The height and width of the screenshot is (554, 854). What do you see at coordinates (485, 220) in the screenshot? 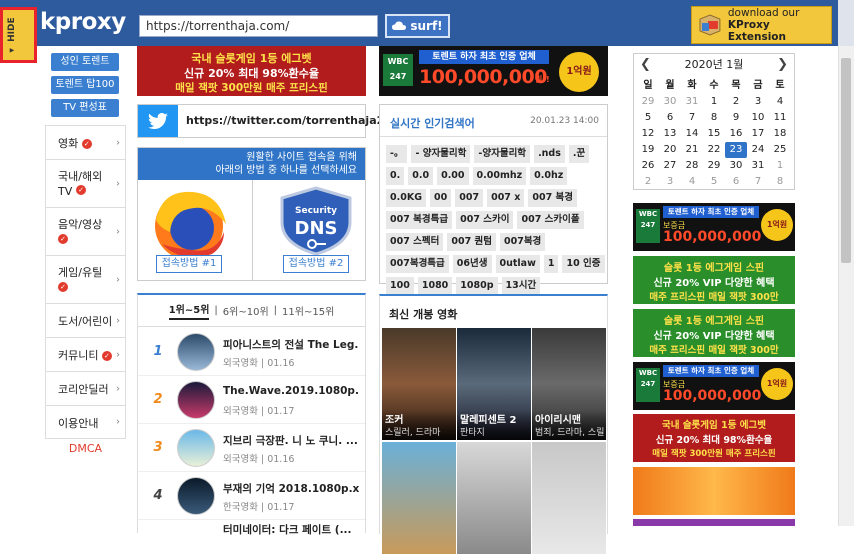
I see `keyword-tag: 007 스카이` at bounding box center [485, 220].